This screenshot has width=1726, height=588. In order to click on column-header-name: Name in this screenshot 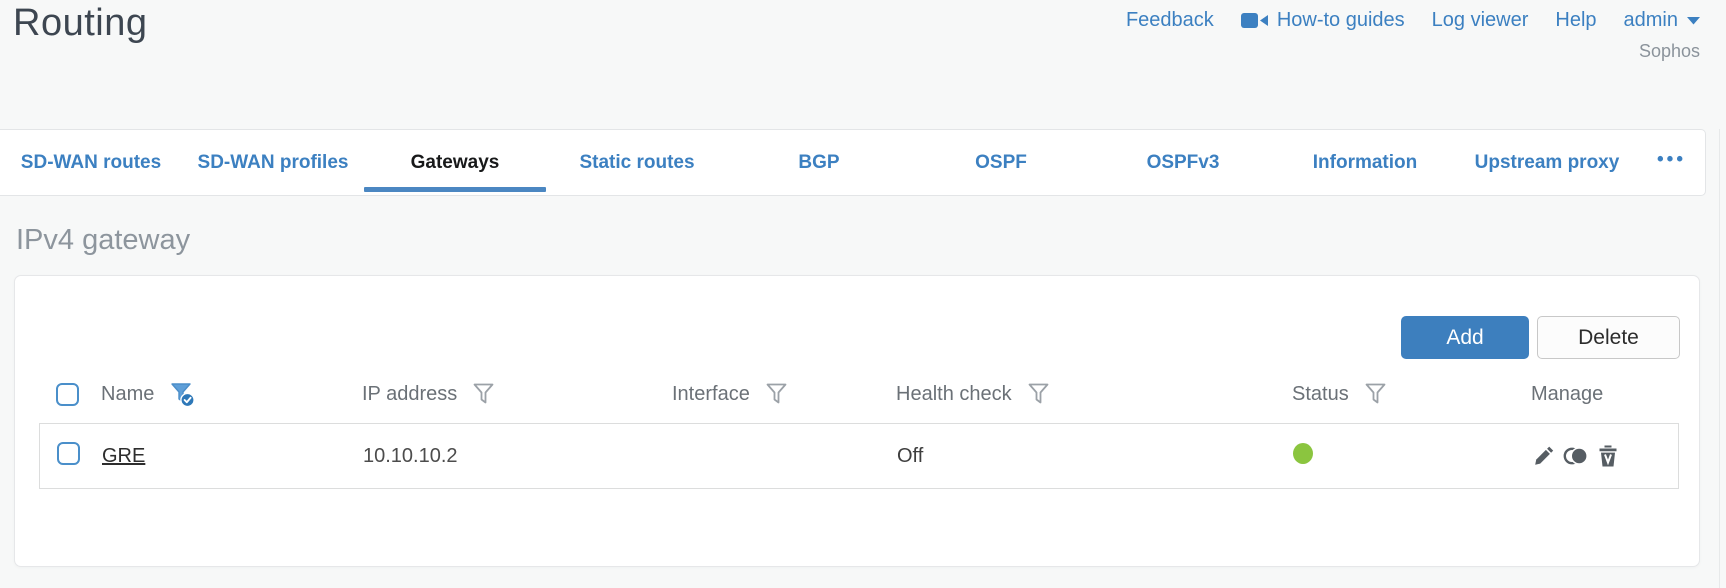, I will do `click(231, 394)`.